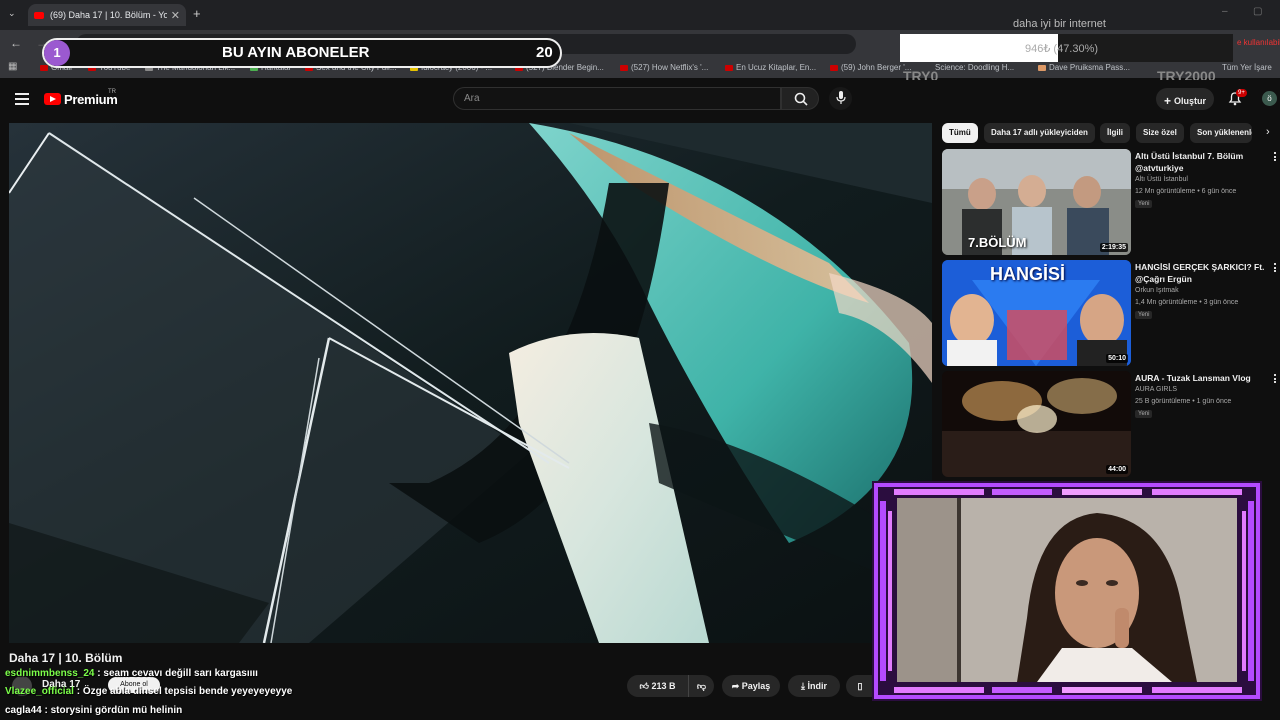  Describe the element at coordinates (180, 673) in the screenshot. I see `chat-text: seam cevavı değill sarı kargasıııı` at that location.